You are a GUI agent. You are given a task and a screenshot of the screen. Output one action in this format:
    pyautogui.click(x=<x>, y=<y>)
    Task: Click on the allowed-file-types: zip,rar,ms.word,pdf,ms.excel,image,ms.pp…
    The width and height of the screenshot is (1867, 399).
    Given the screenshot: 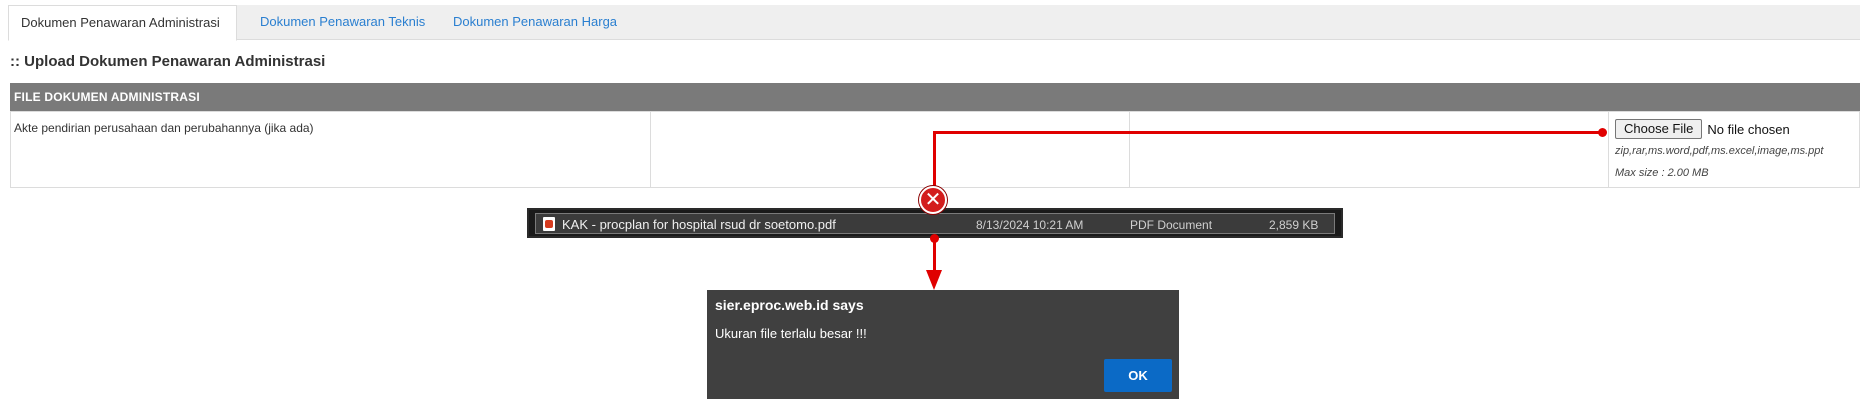 What is the action you would take?
    pyautogui.click(x=1719, y=151)
    